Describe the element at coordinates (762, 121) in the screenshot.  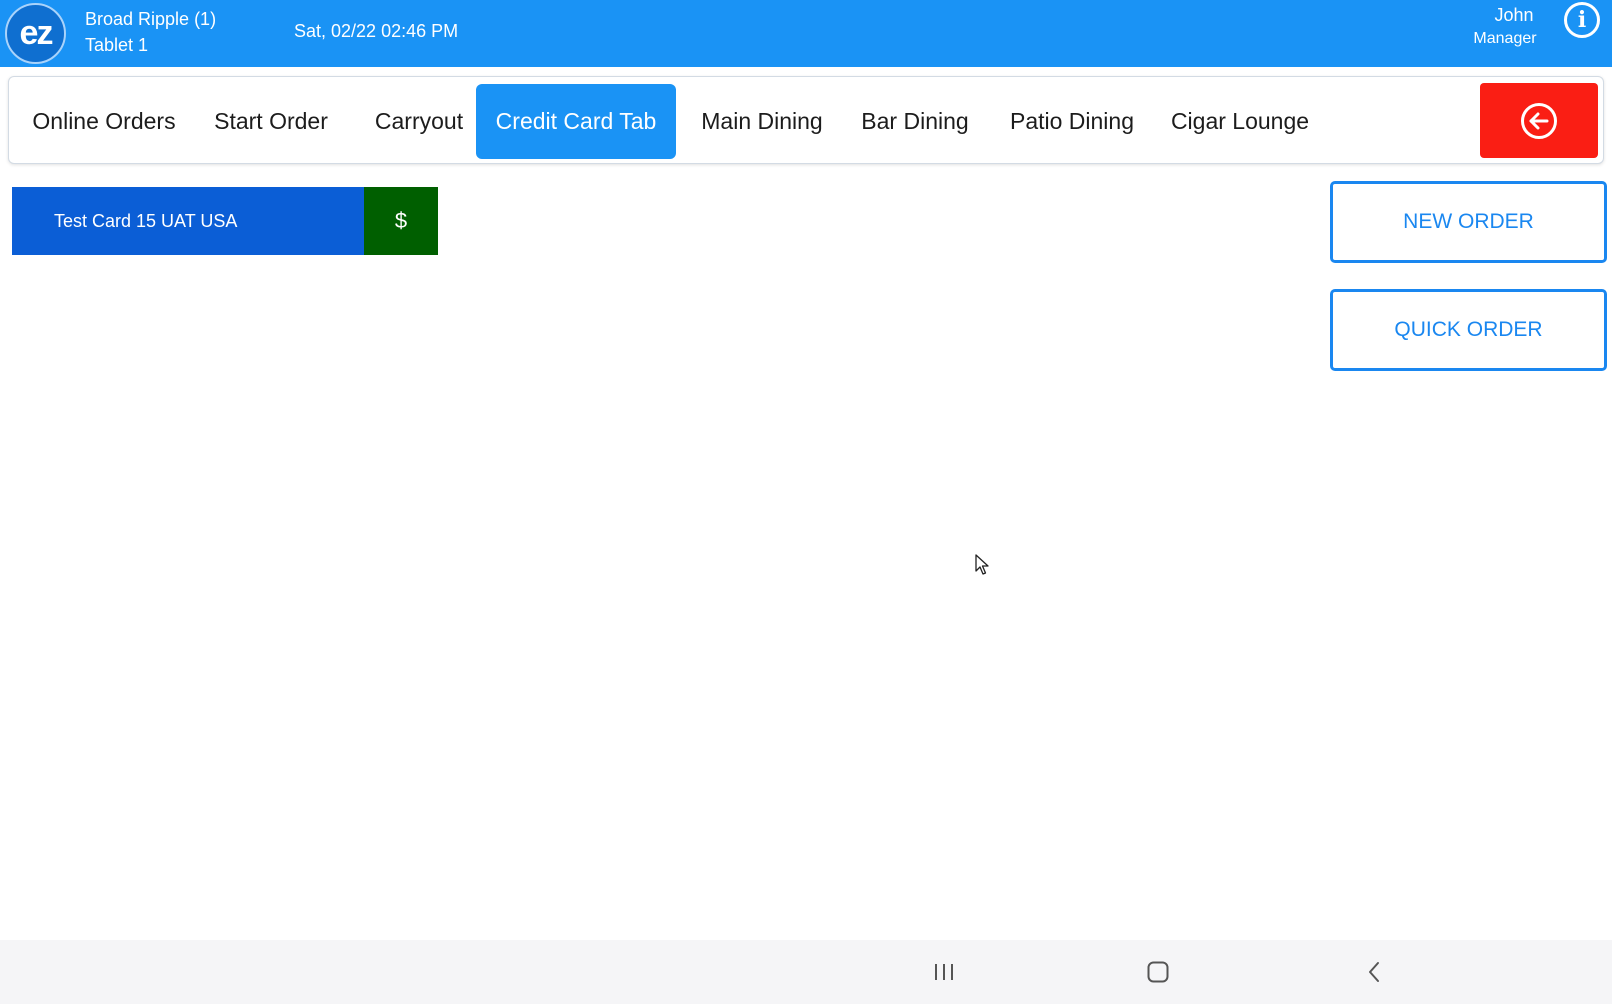
I see `tab-main-dining: Main Dining` at that location.